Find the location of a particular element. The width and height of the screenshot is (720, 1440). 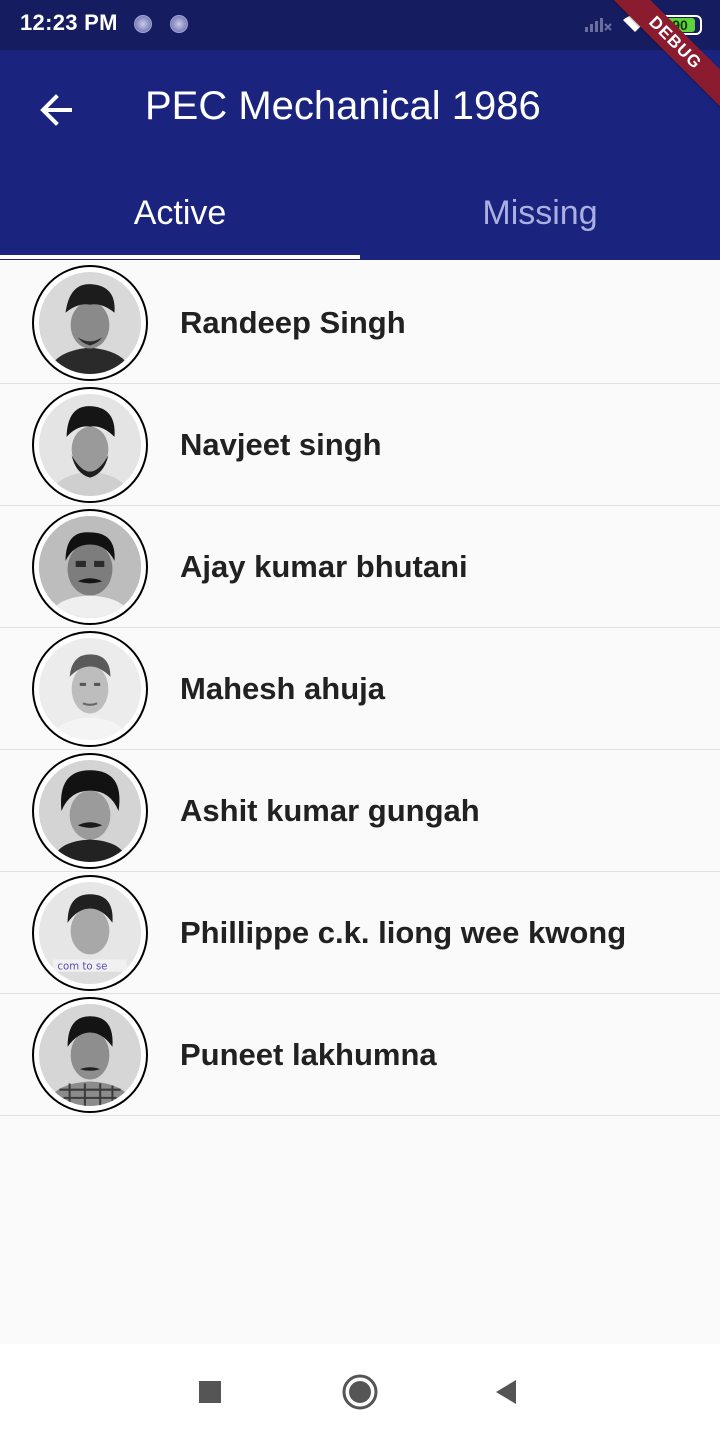

member-name: Randeep Singh is located at coordinates (293, 322).